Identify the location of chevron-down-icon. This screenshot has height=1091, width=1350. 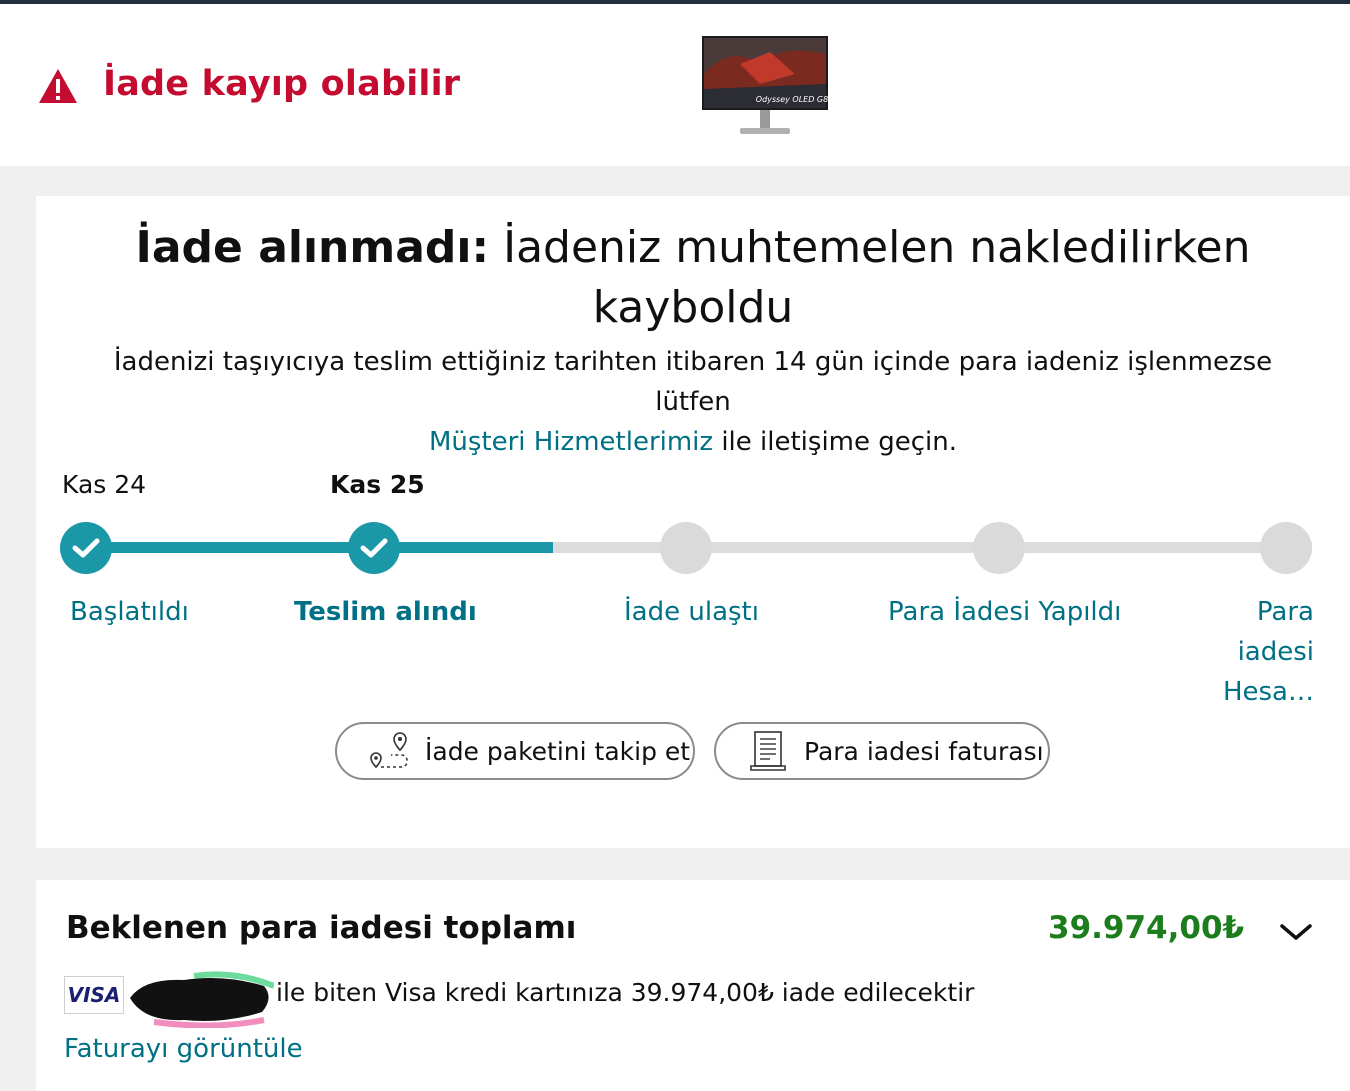
(1296, 931).